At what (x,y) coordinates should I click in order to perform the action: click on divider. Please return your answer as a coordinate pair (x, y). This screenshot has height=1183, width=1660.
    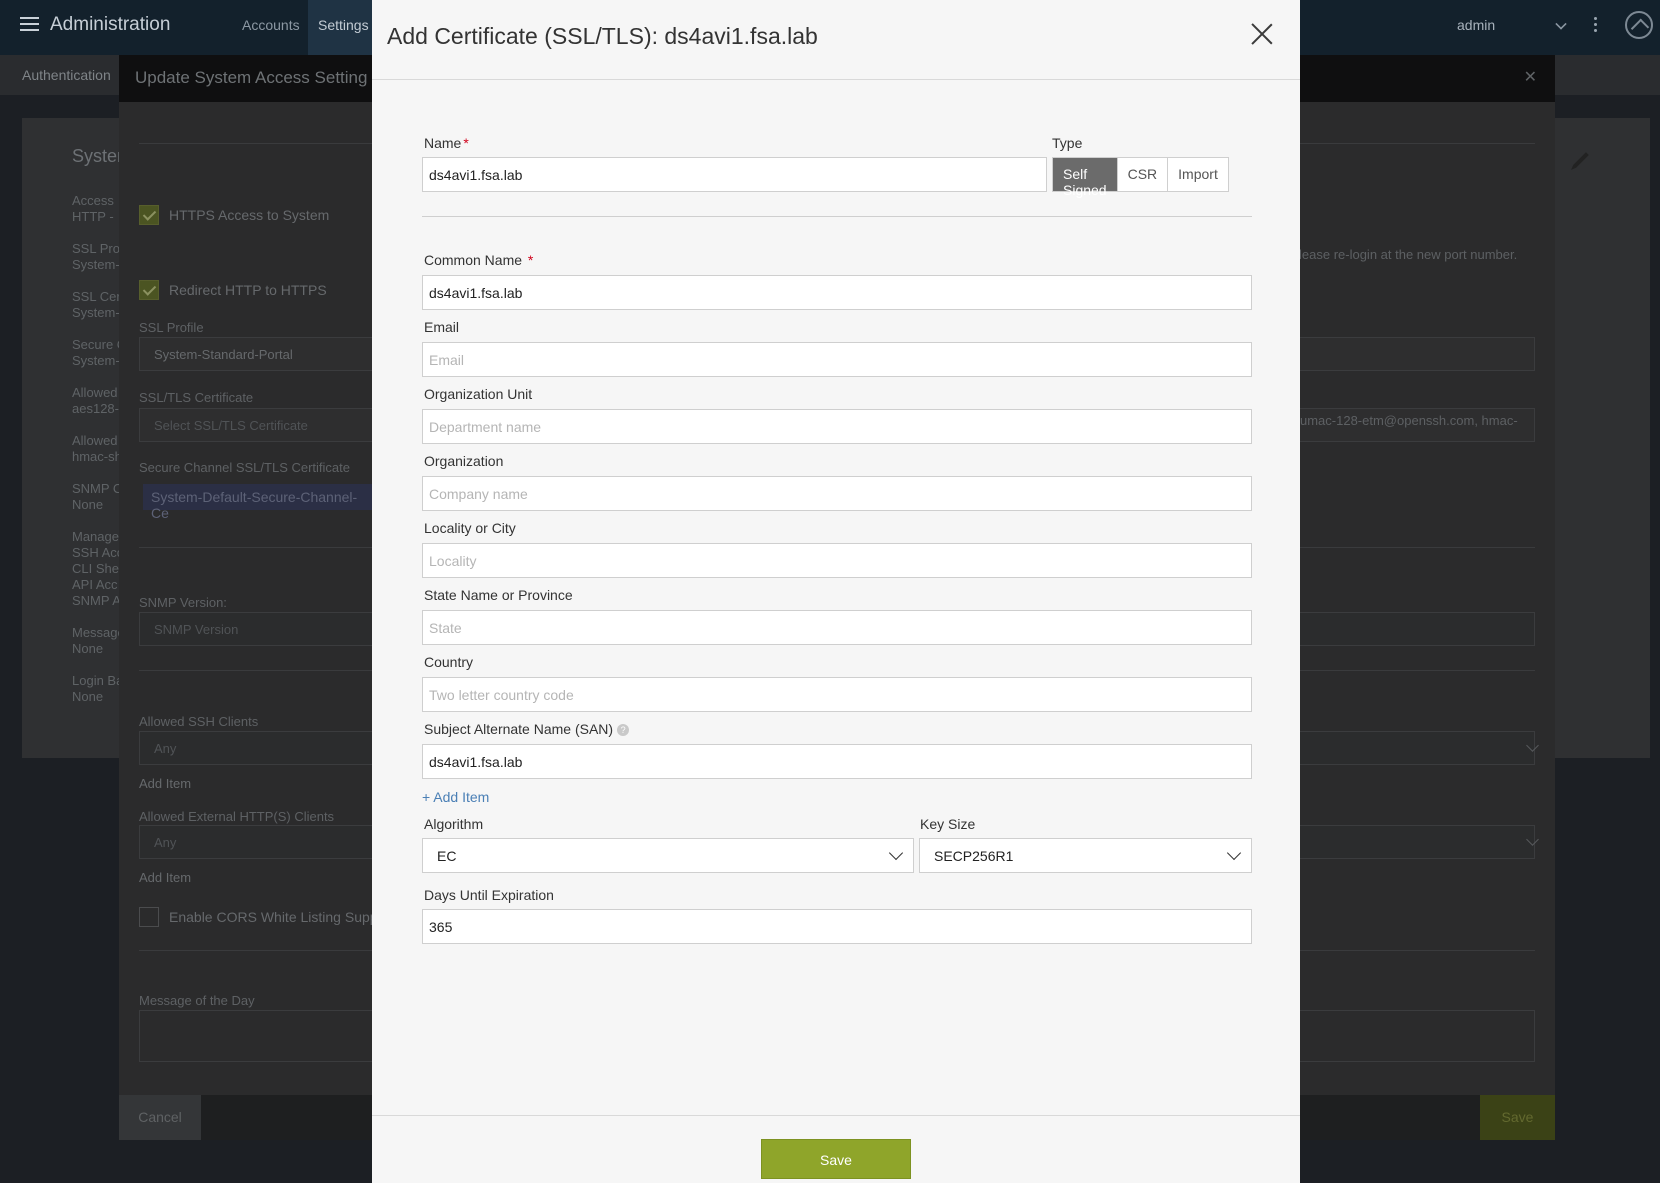
    Looking at the image, I should click on (837, 216).